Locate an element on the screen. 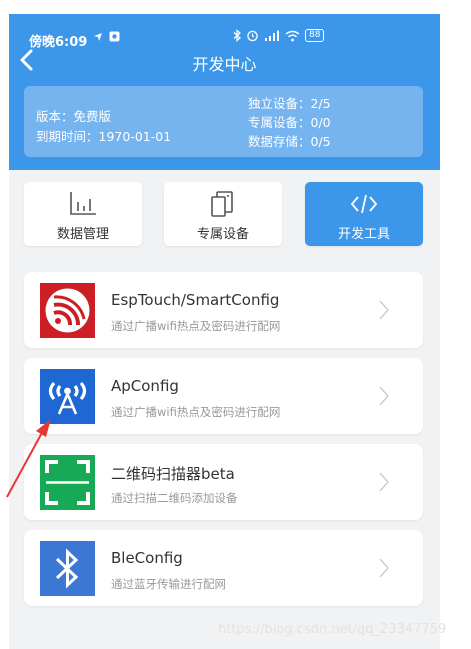 The height and width of the screenshot is (649, 471). devices-icon is located at coordinates (222, 204).